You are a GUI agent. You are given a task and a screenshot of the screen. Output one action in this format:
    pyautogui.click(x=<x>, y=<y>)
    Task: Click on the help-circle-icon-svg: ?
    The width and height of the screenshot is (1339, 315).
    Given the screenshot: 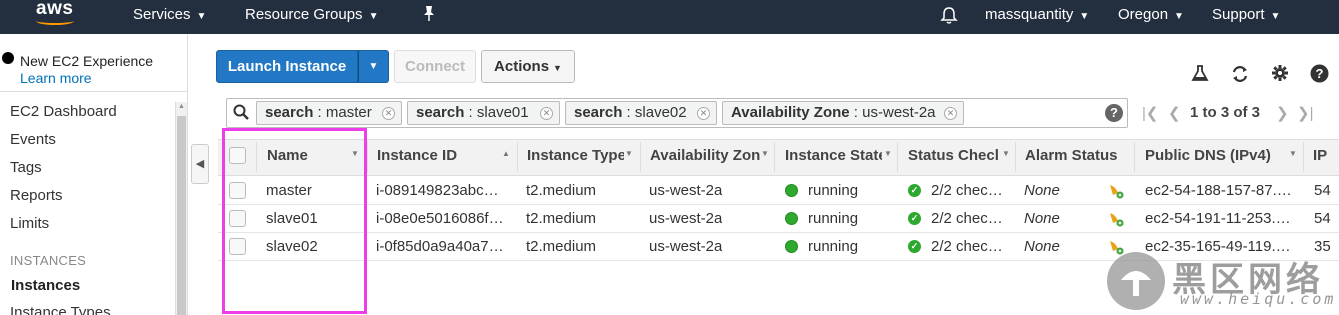 What is the action you would take?
    pyautogui.click(x=1319, y=73)
    